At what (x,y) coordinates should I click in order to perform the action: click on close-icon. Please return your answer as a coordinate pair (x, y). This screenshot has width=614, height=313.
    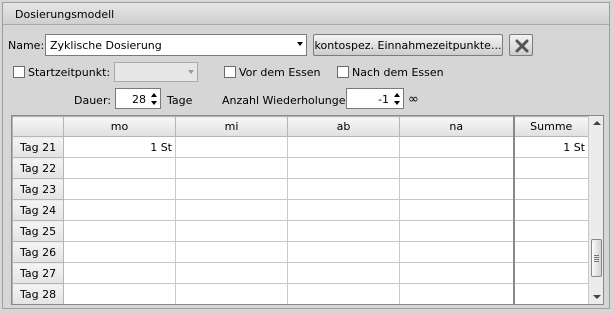
    Looking at the image, I should click on (522, 46).